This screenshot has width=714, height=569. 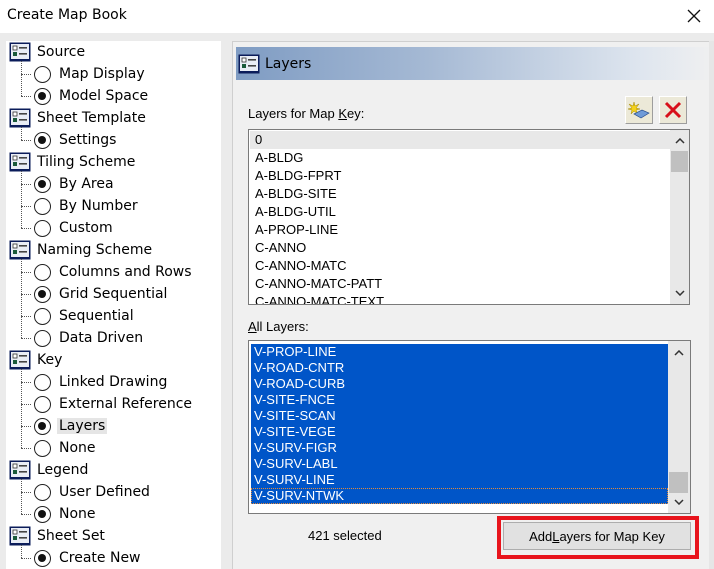 I want to click on tree-group-tiling-scheme: Tiling Scheme, so click(x=72, y=162).